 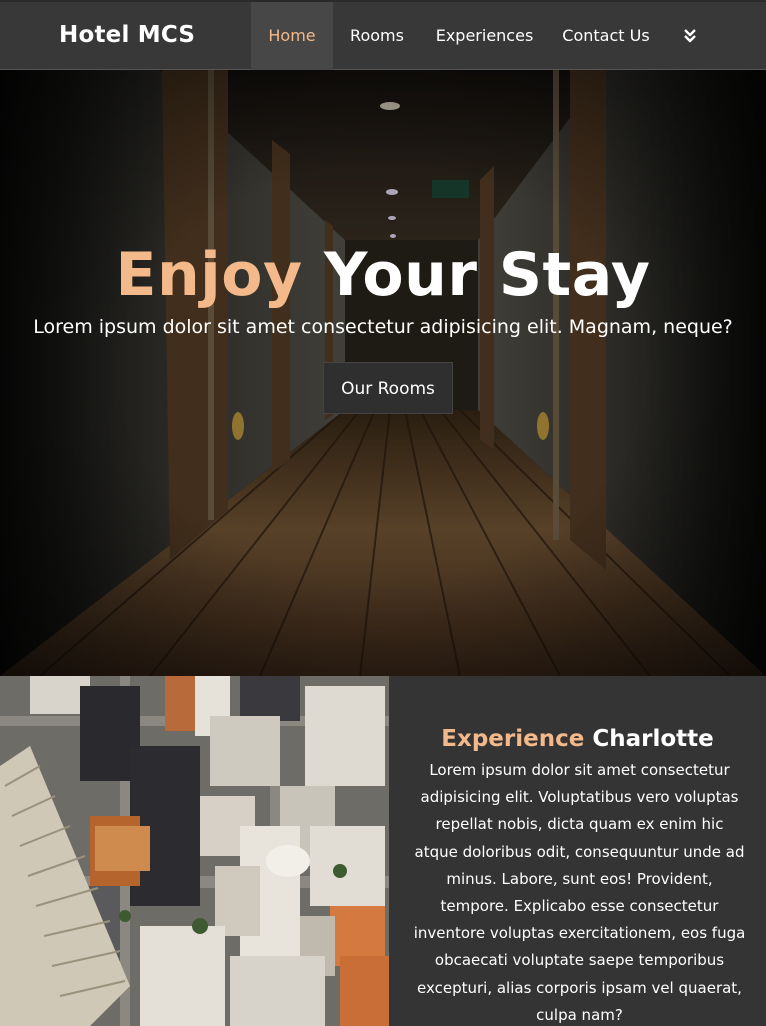 I want to click on nav-item-home: Home, so click(x=292, y=36).